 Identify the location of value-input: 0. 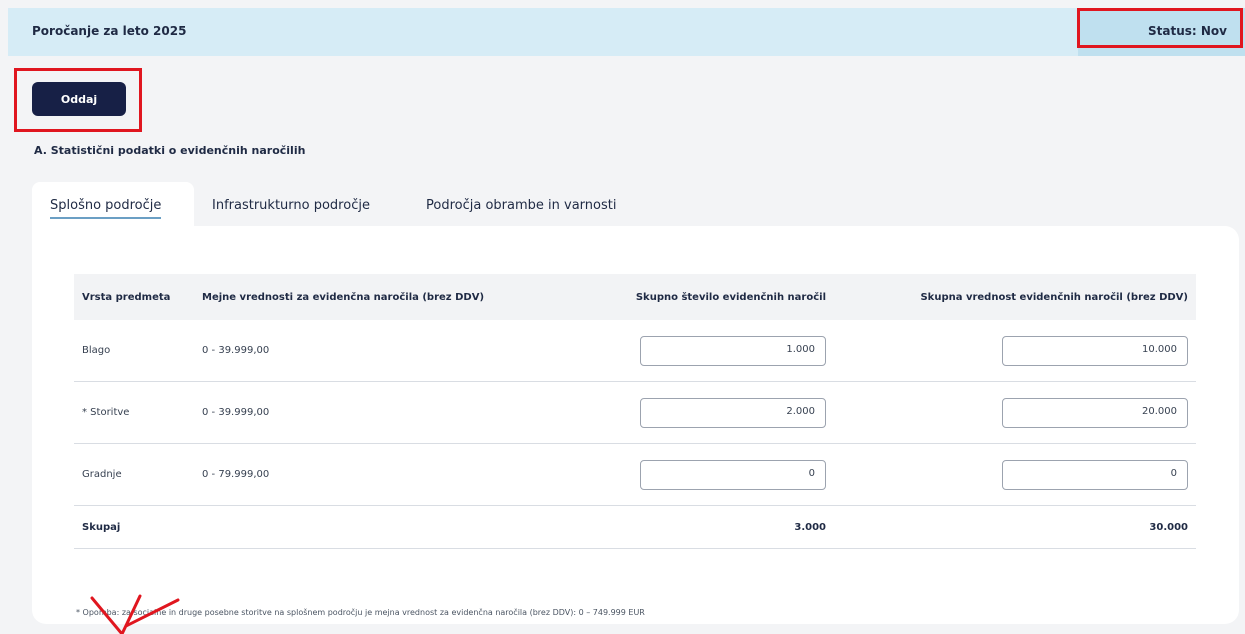
(1095, 474).